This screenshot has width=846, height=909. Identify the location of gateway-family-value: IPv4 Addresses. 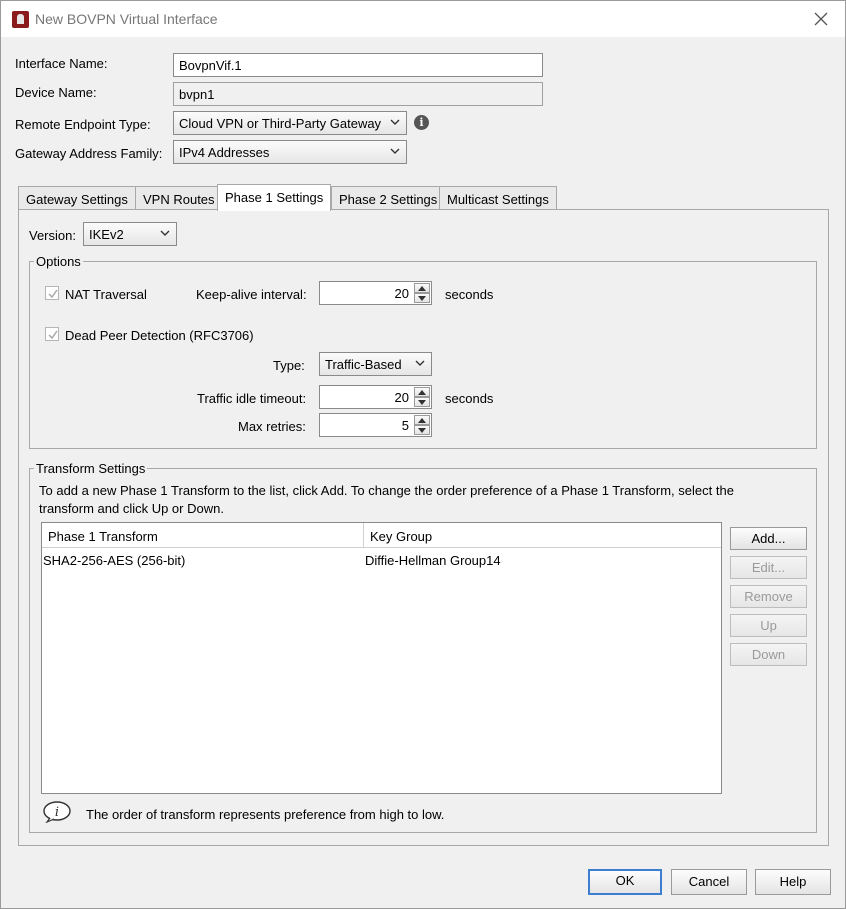
(224, 152).